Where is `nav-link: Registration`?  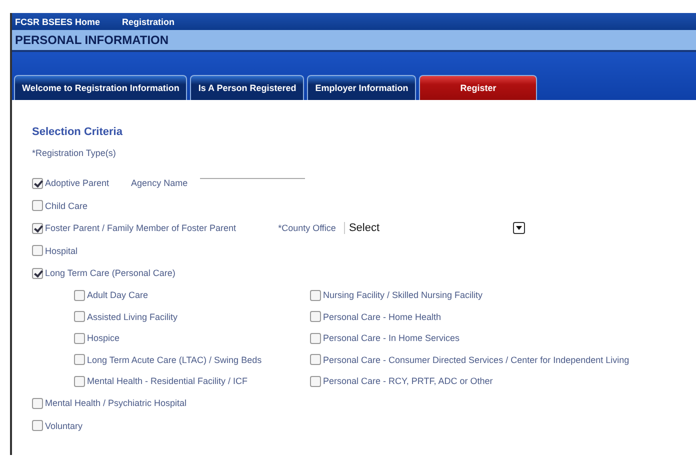
nav-link: Registration is located at coordinates (148, 21).